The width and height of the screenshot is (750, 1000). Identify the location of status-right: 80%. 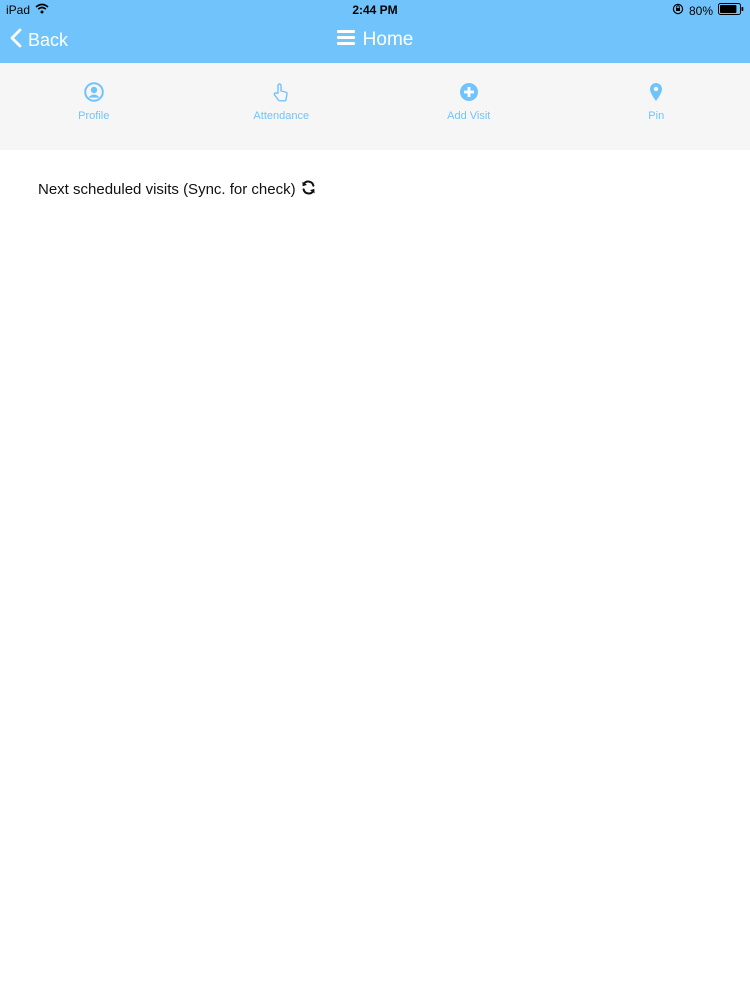
(708, 10).